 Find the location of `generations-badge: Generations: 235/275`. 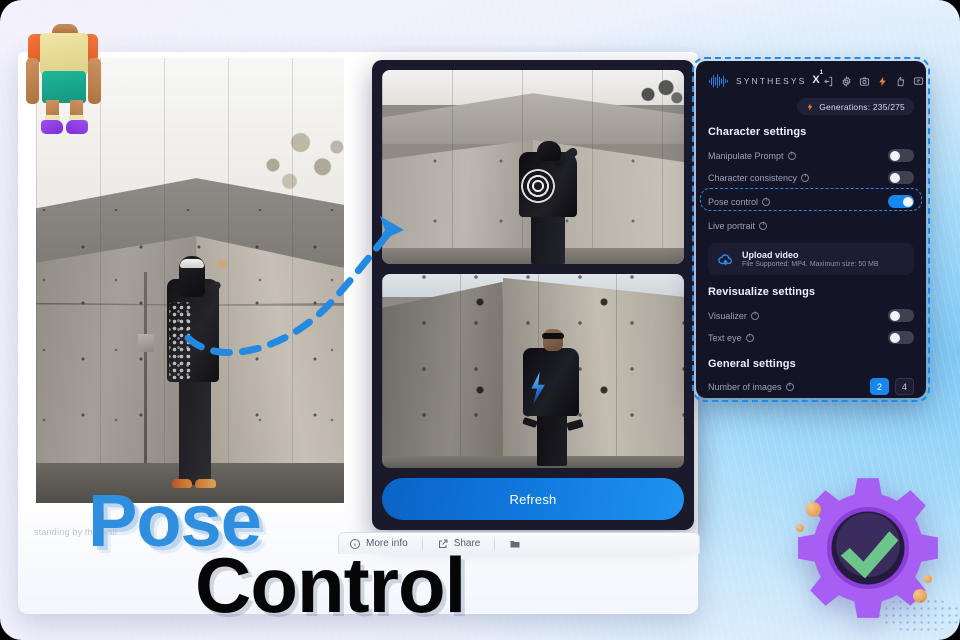

generations-badge: Generations: 235/275 is located at coordinates (855, 106).